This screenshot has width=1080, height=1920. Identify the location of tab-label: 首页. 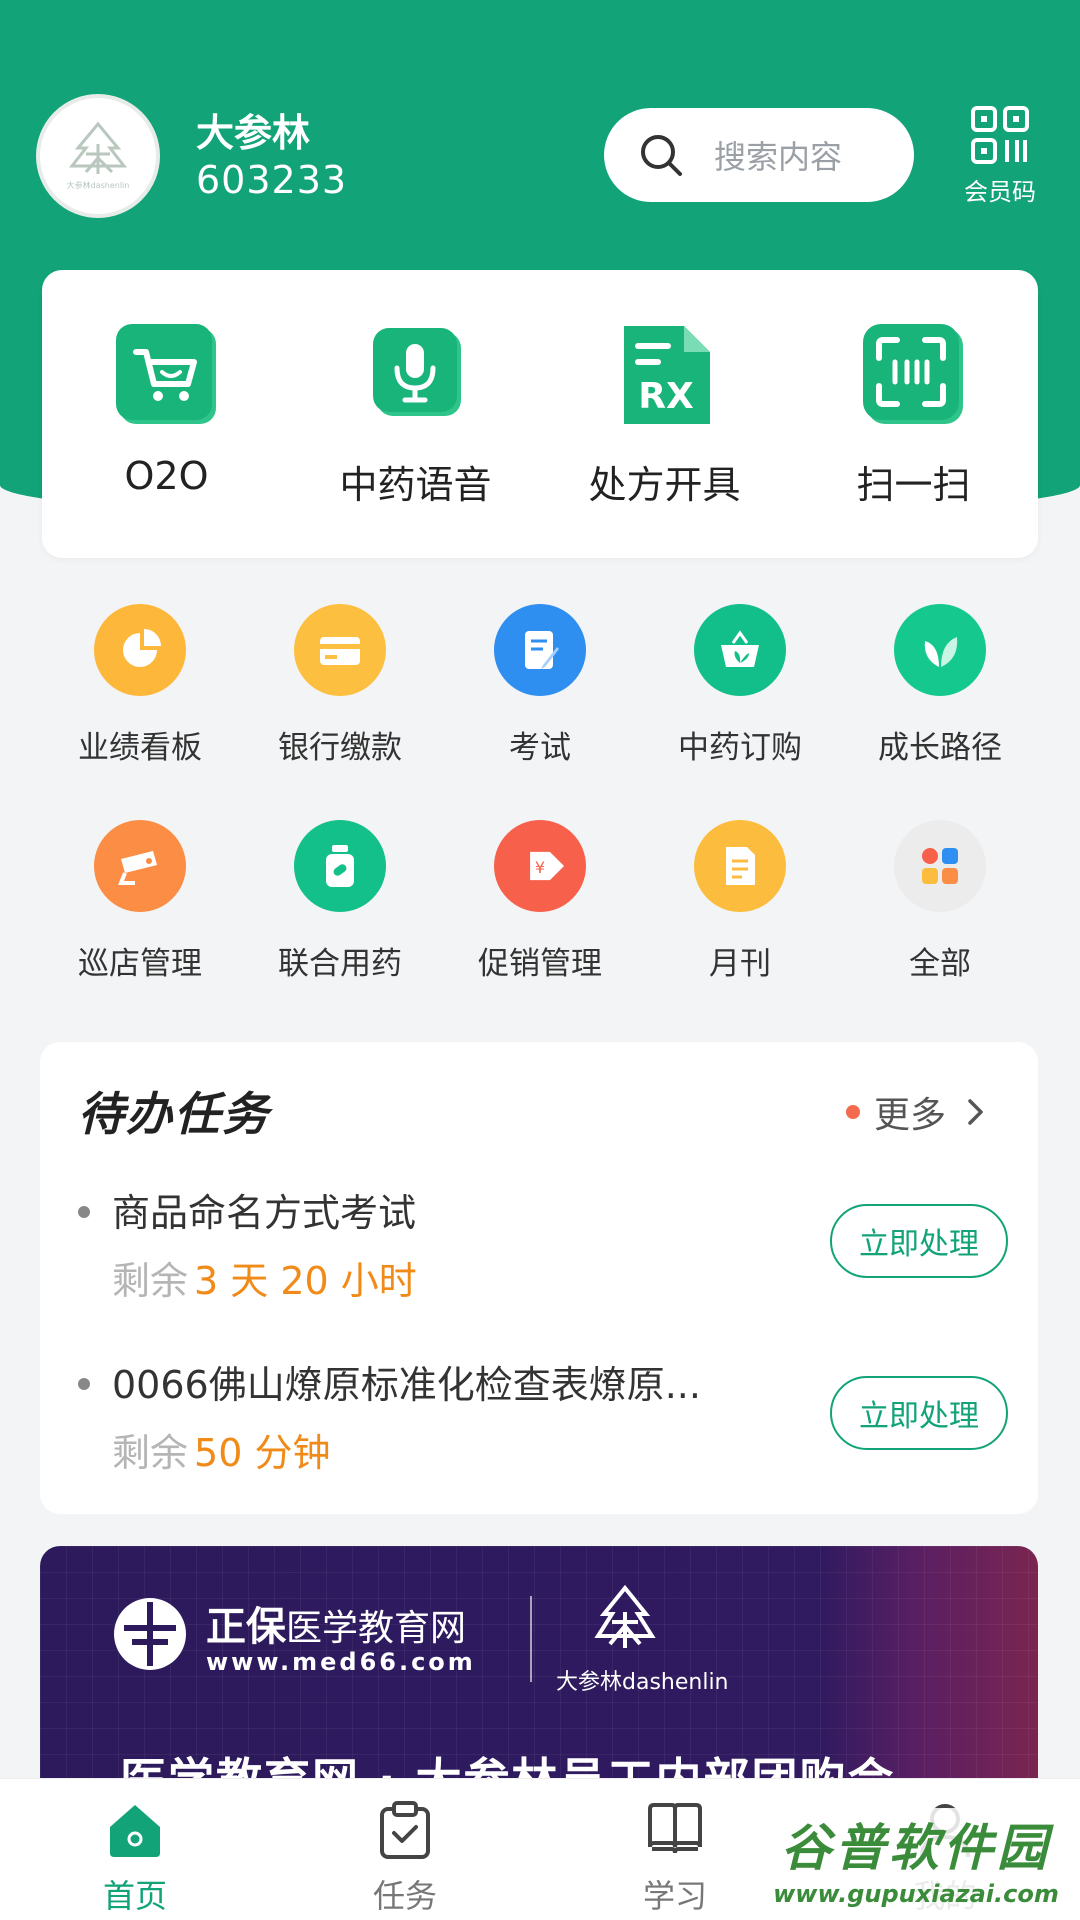
(134, 1896).